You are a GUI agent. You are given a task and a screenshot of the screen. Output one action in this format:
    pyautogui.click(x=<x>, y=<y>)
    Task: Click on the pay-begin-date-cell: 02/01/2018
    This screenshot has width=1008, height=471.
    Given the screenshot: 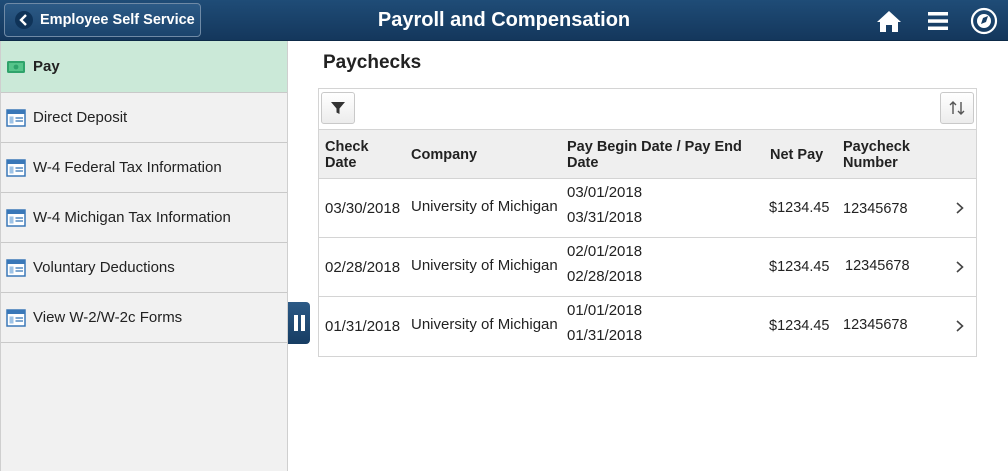 What is the action you would take?
    pyautogui.click(x=605, y=251)
    